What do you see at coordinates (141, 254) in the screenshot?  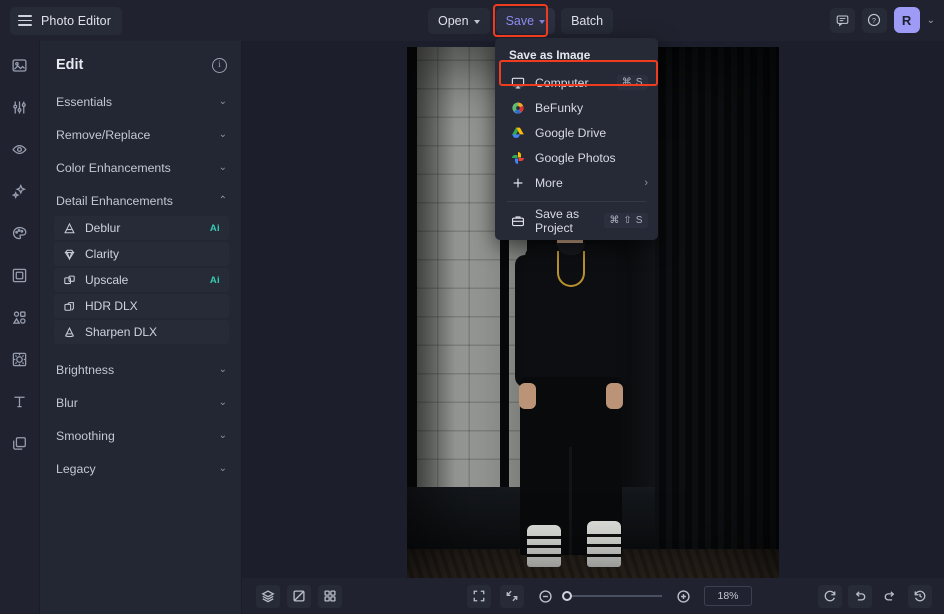 I see `sidebar-item-clarity: Clarity` at bounding box center [141, 254].